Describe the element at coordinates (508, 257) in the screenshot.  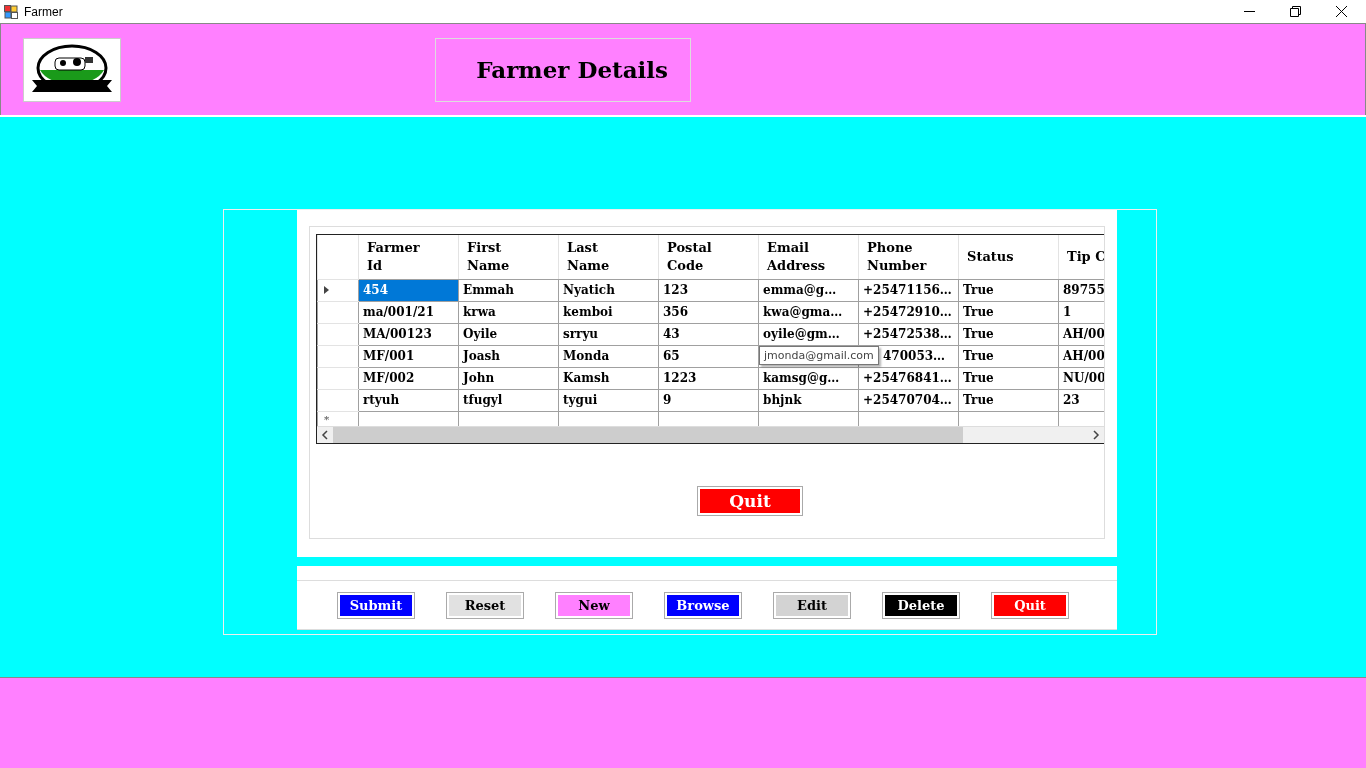
I see `column-header: First Name` at that location.